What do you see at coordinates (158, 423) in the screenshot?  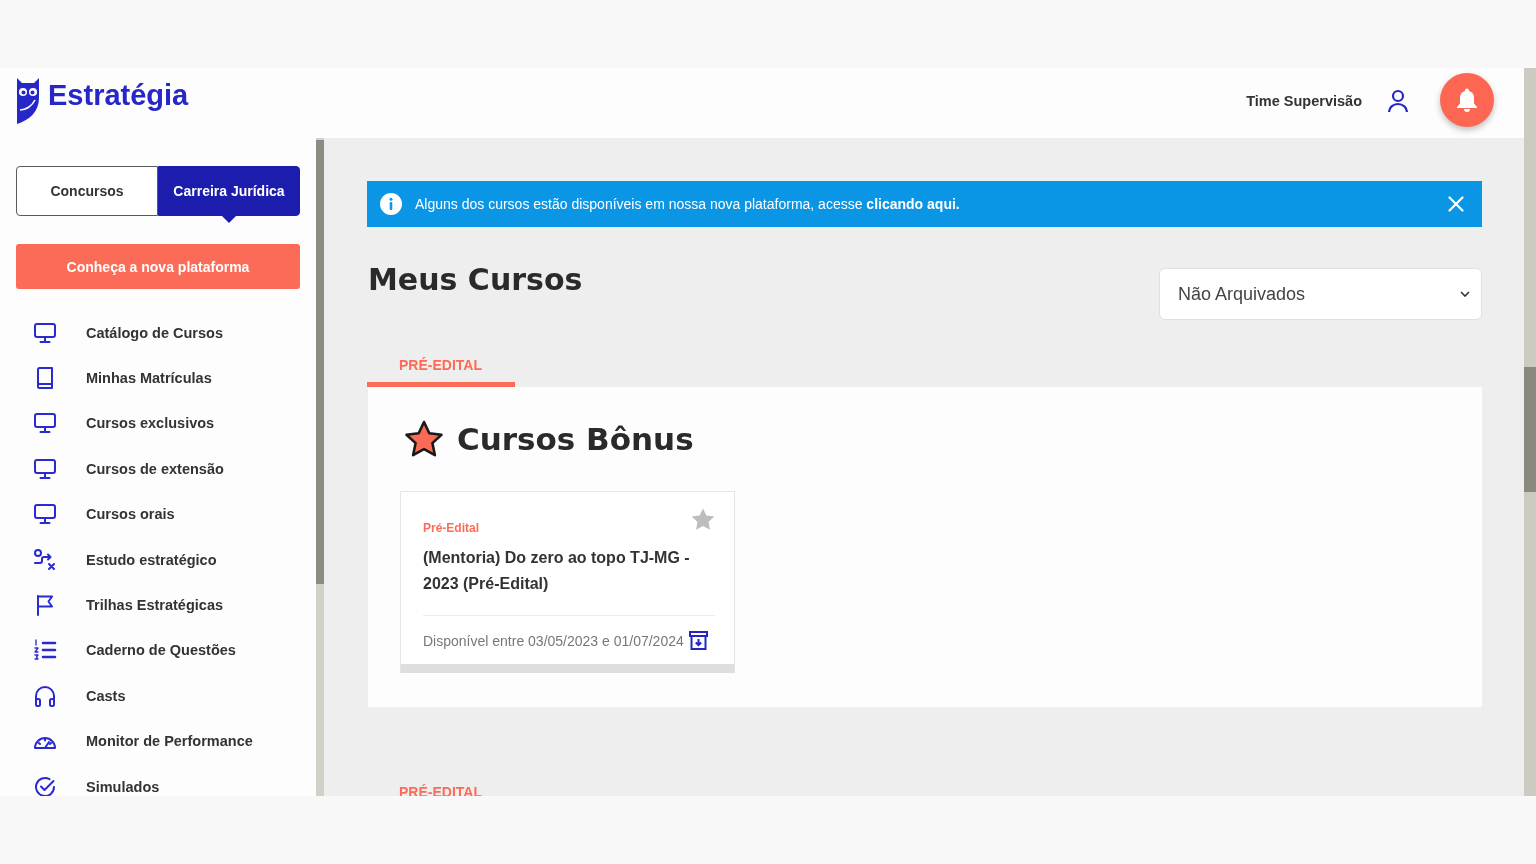 I see `sidebar-item: Cursos exclusivos` at bounding box center [158, 423].